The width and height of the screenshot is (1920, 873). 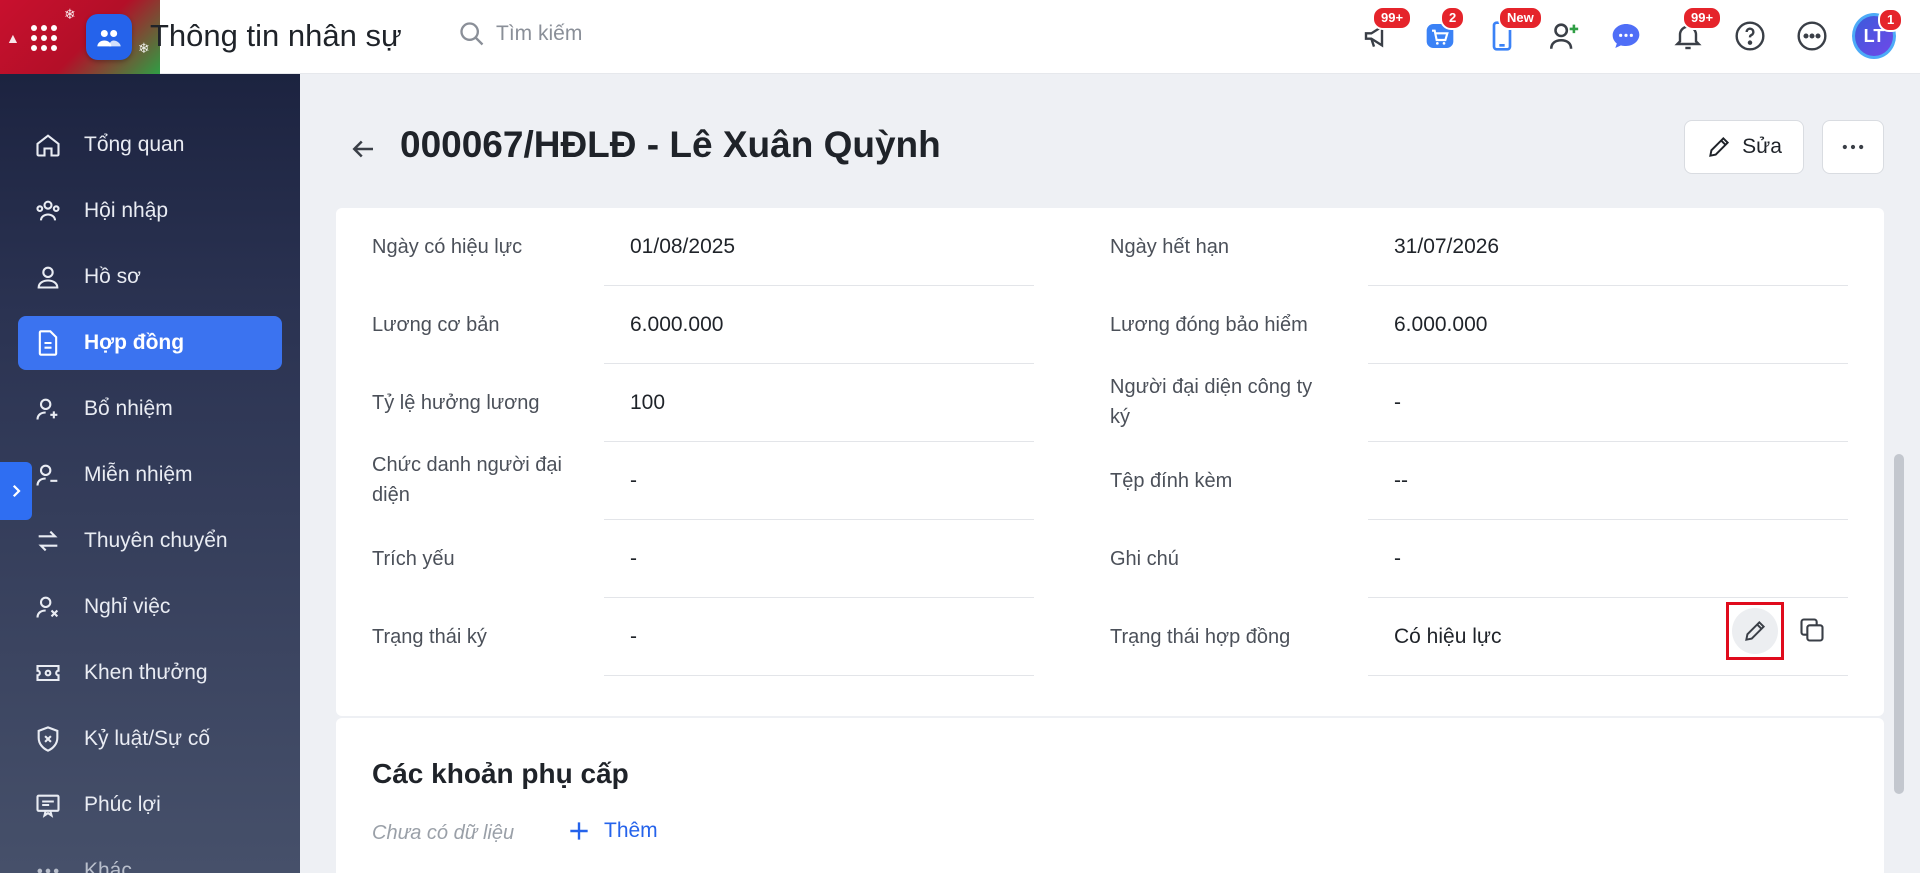 I want to click on sidebar-item-overview: Tổng quan, so click(x=150, y=145).